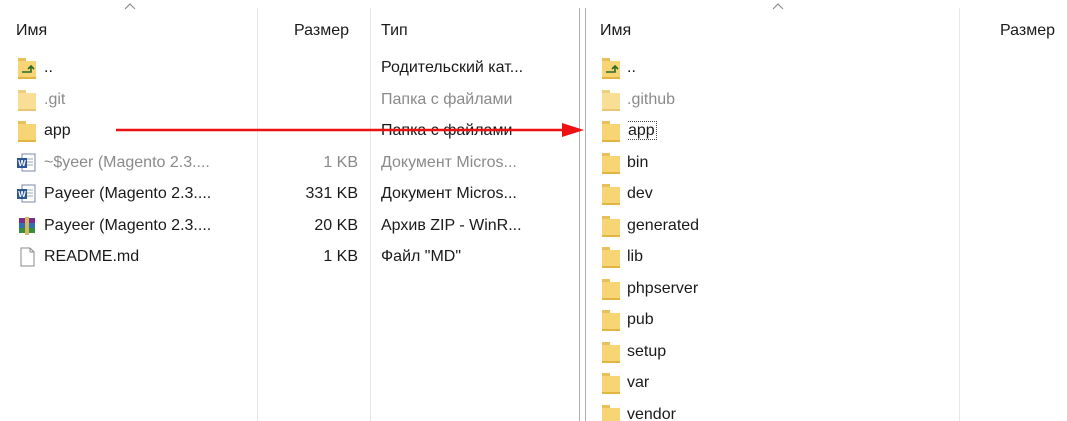 This screenshot has height=421, width=1067. Describe the element at coordinates (787, 226) in the screenshot. I see `name-cell: generated` at that location.